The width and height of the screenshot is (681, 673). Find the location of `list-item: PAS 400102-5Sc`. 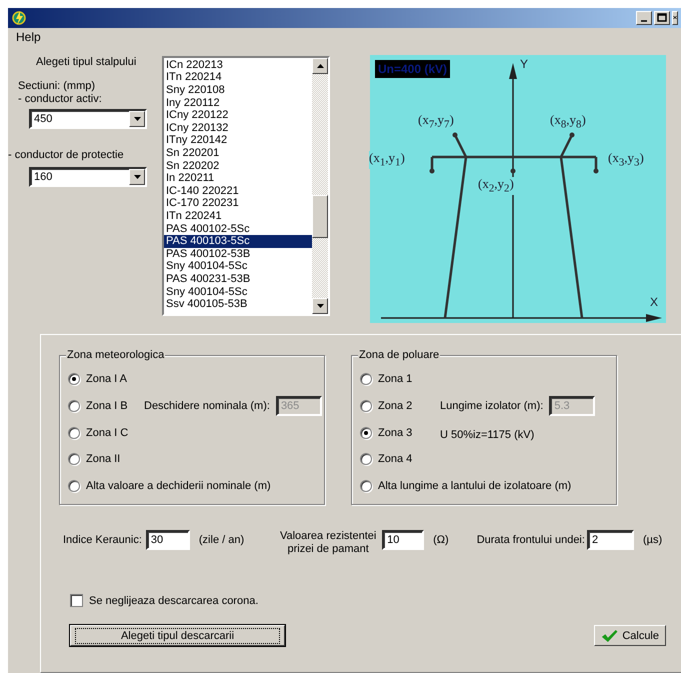

list-item: PAS 400102-5Sc is located at coordinates (238, 229).